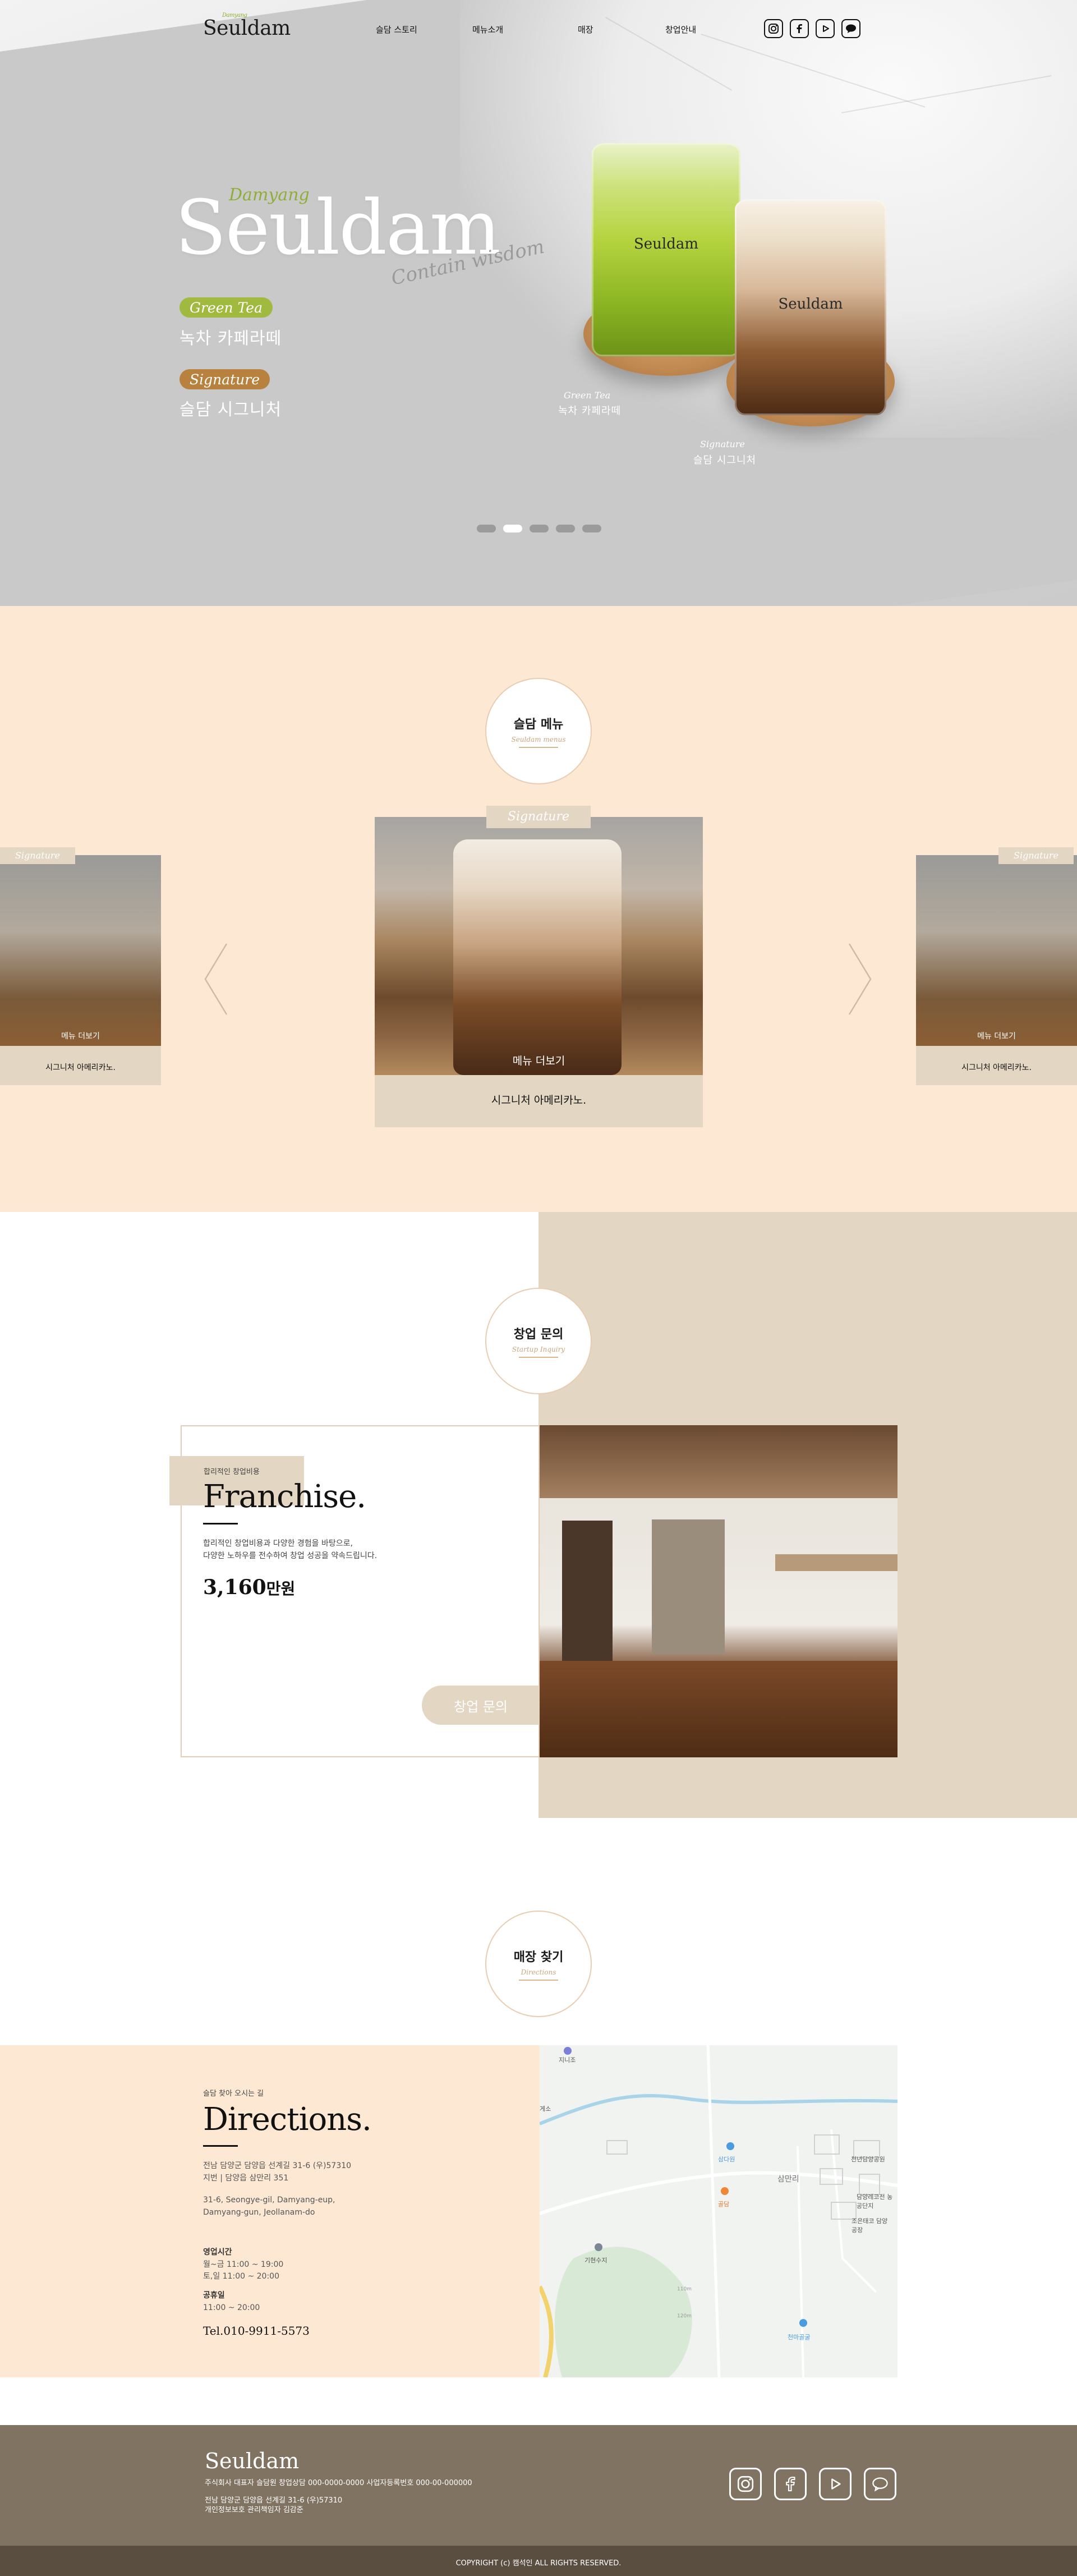  I want to click on nav-item-franchise: 창업안내, so click(680, 29).